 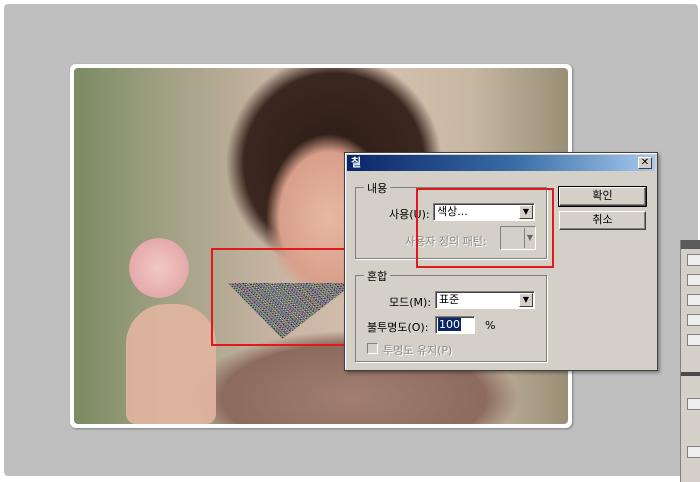 What do you see at coordinates (485, 228) in the screenshot?
I see `red-annotation-box-use-field` at bounding box center [485, 228].